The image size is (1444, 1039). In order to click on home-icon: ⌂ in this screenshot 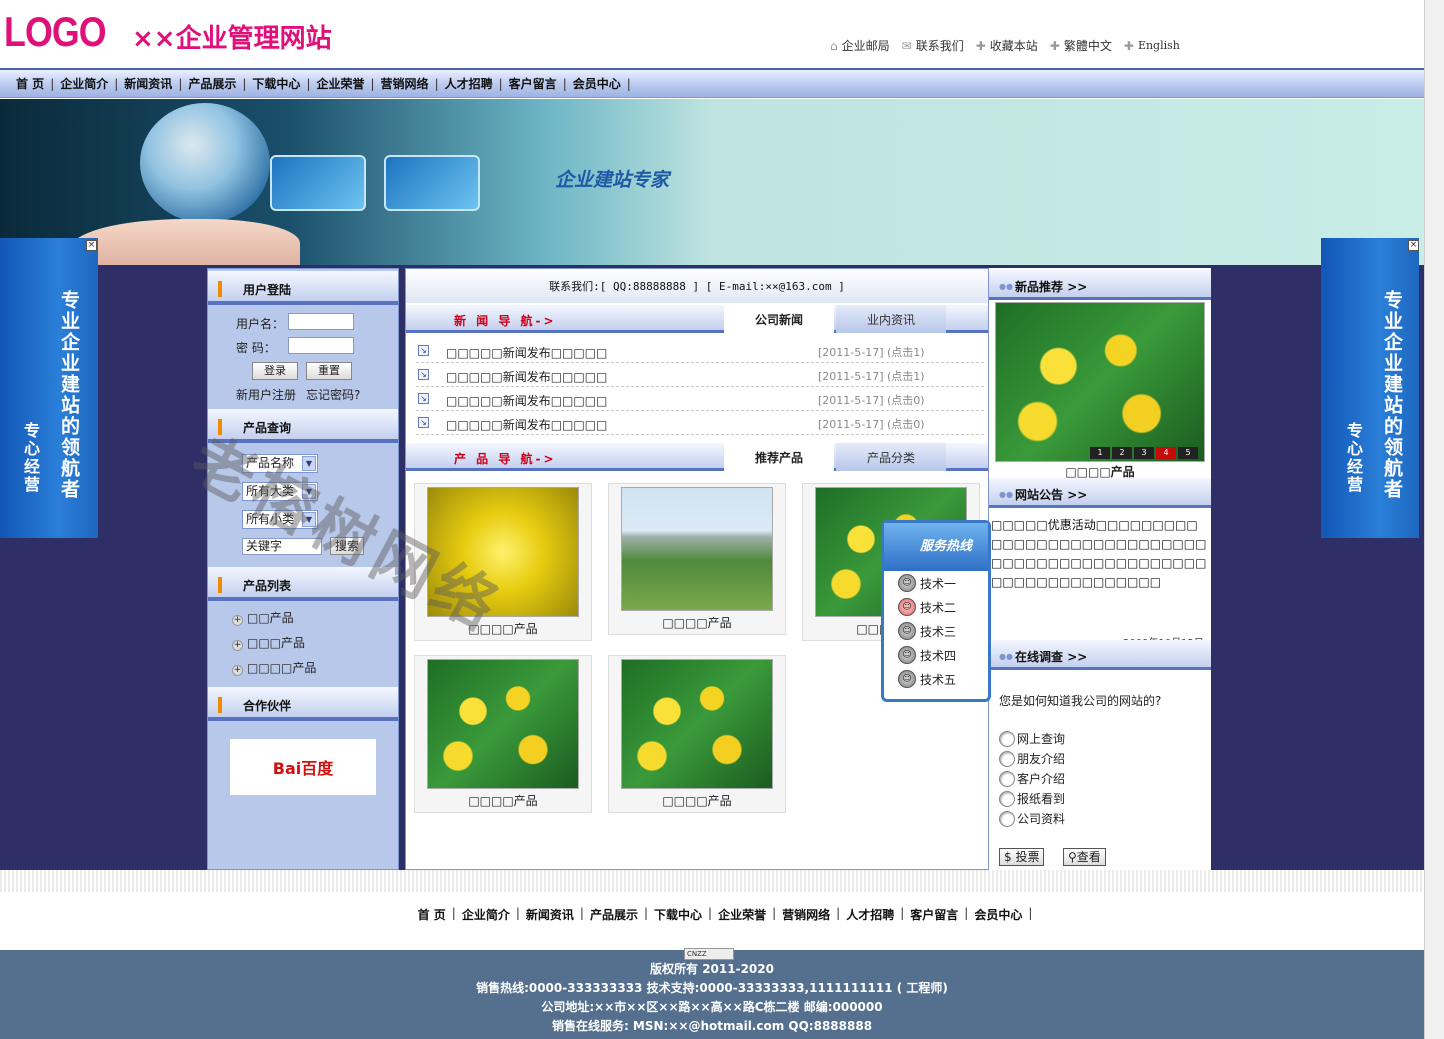, I will do `click(834, 45)`.